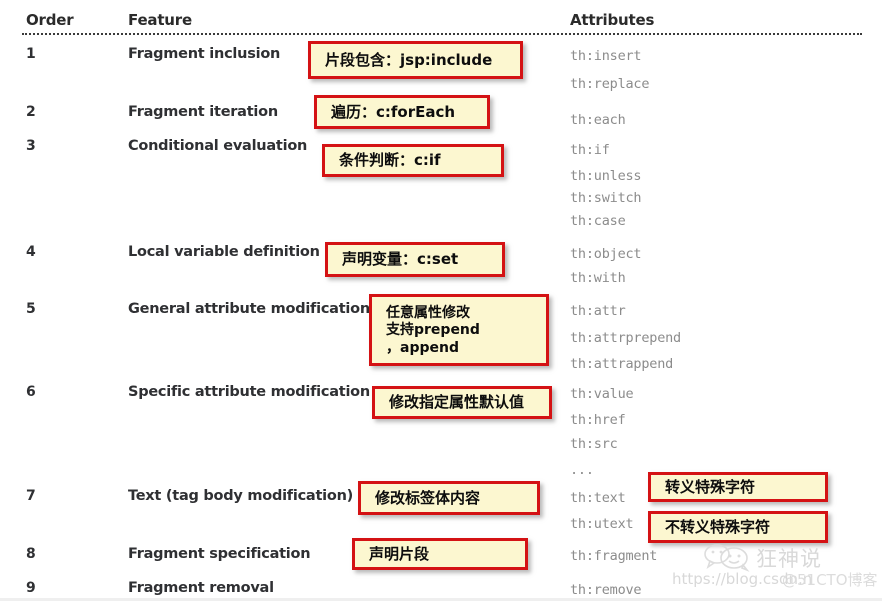 Image resolution: width=882 pixels, height=601 pixels. What do you see at coordinates (31, 309) in the screenshot?
I see `table-cell-order: 5` at bounding box center [31, 309].